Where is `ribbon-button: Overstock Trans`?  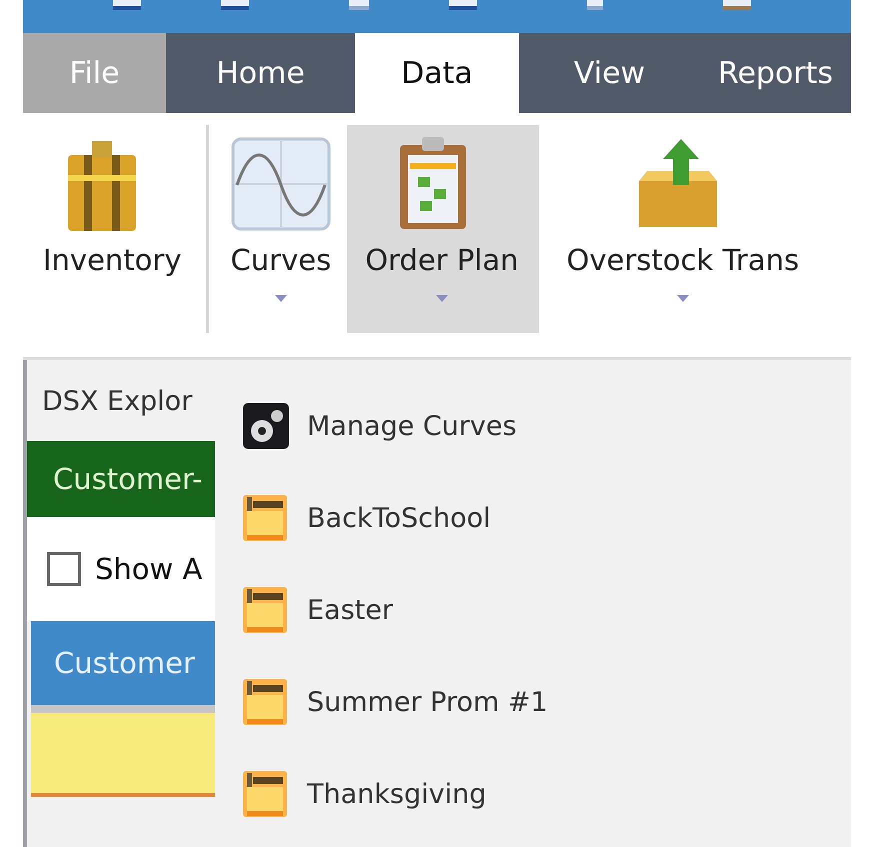
ribbon-button: Overstock Trans is located at coordinates (691, 229).